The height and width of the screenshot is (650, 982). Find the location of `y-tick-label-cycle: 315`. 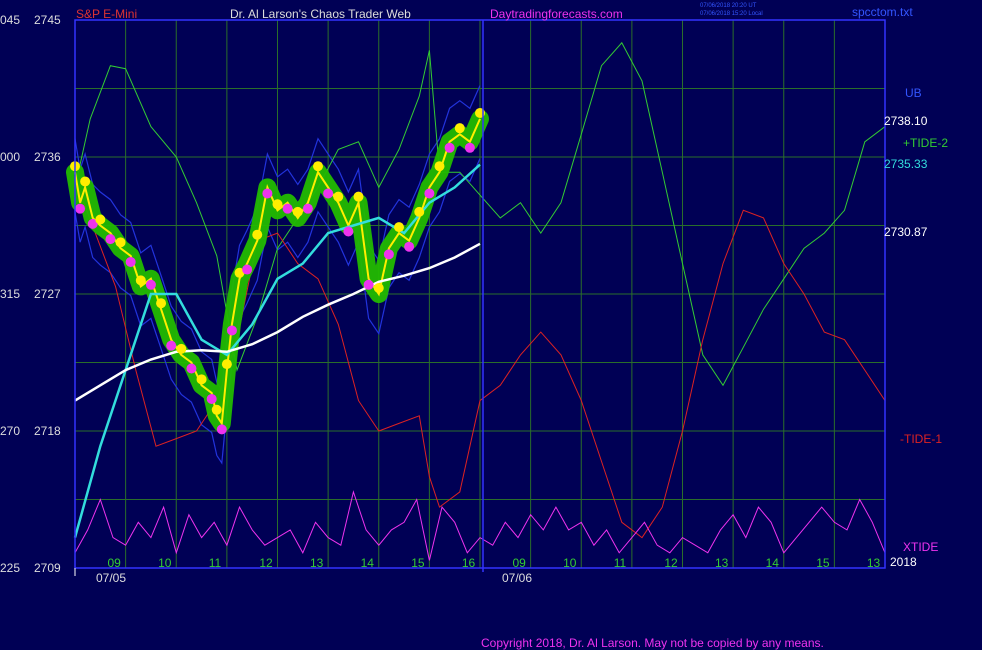

y-tick-label-cycle: 315 is located at coordinates (10, 294).